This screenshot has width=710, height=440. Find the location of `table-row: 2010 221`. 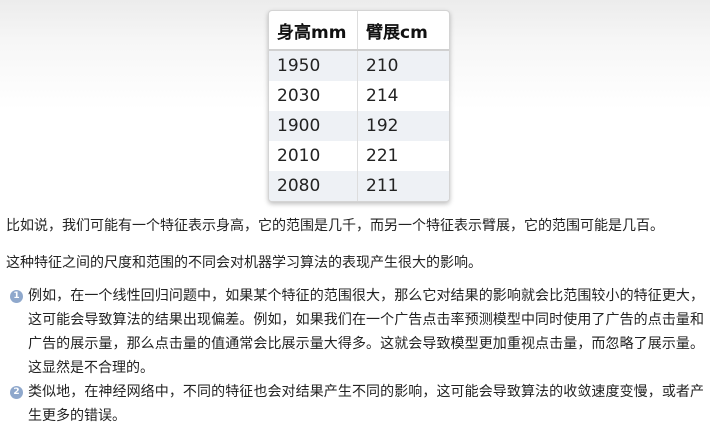

table-row: 2010 221 is located at coordinates (359, 156).